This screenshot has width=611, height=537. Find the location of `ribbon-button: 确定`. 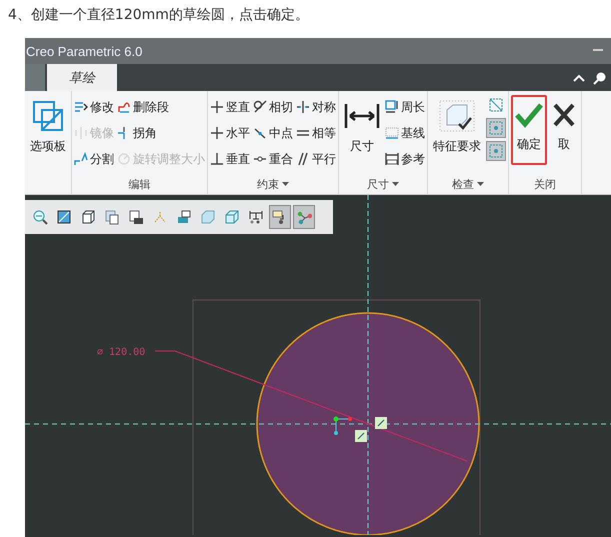

ribbon-button: 确定 is located at coordinates (529, 130).